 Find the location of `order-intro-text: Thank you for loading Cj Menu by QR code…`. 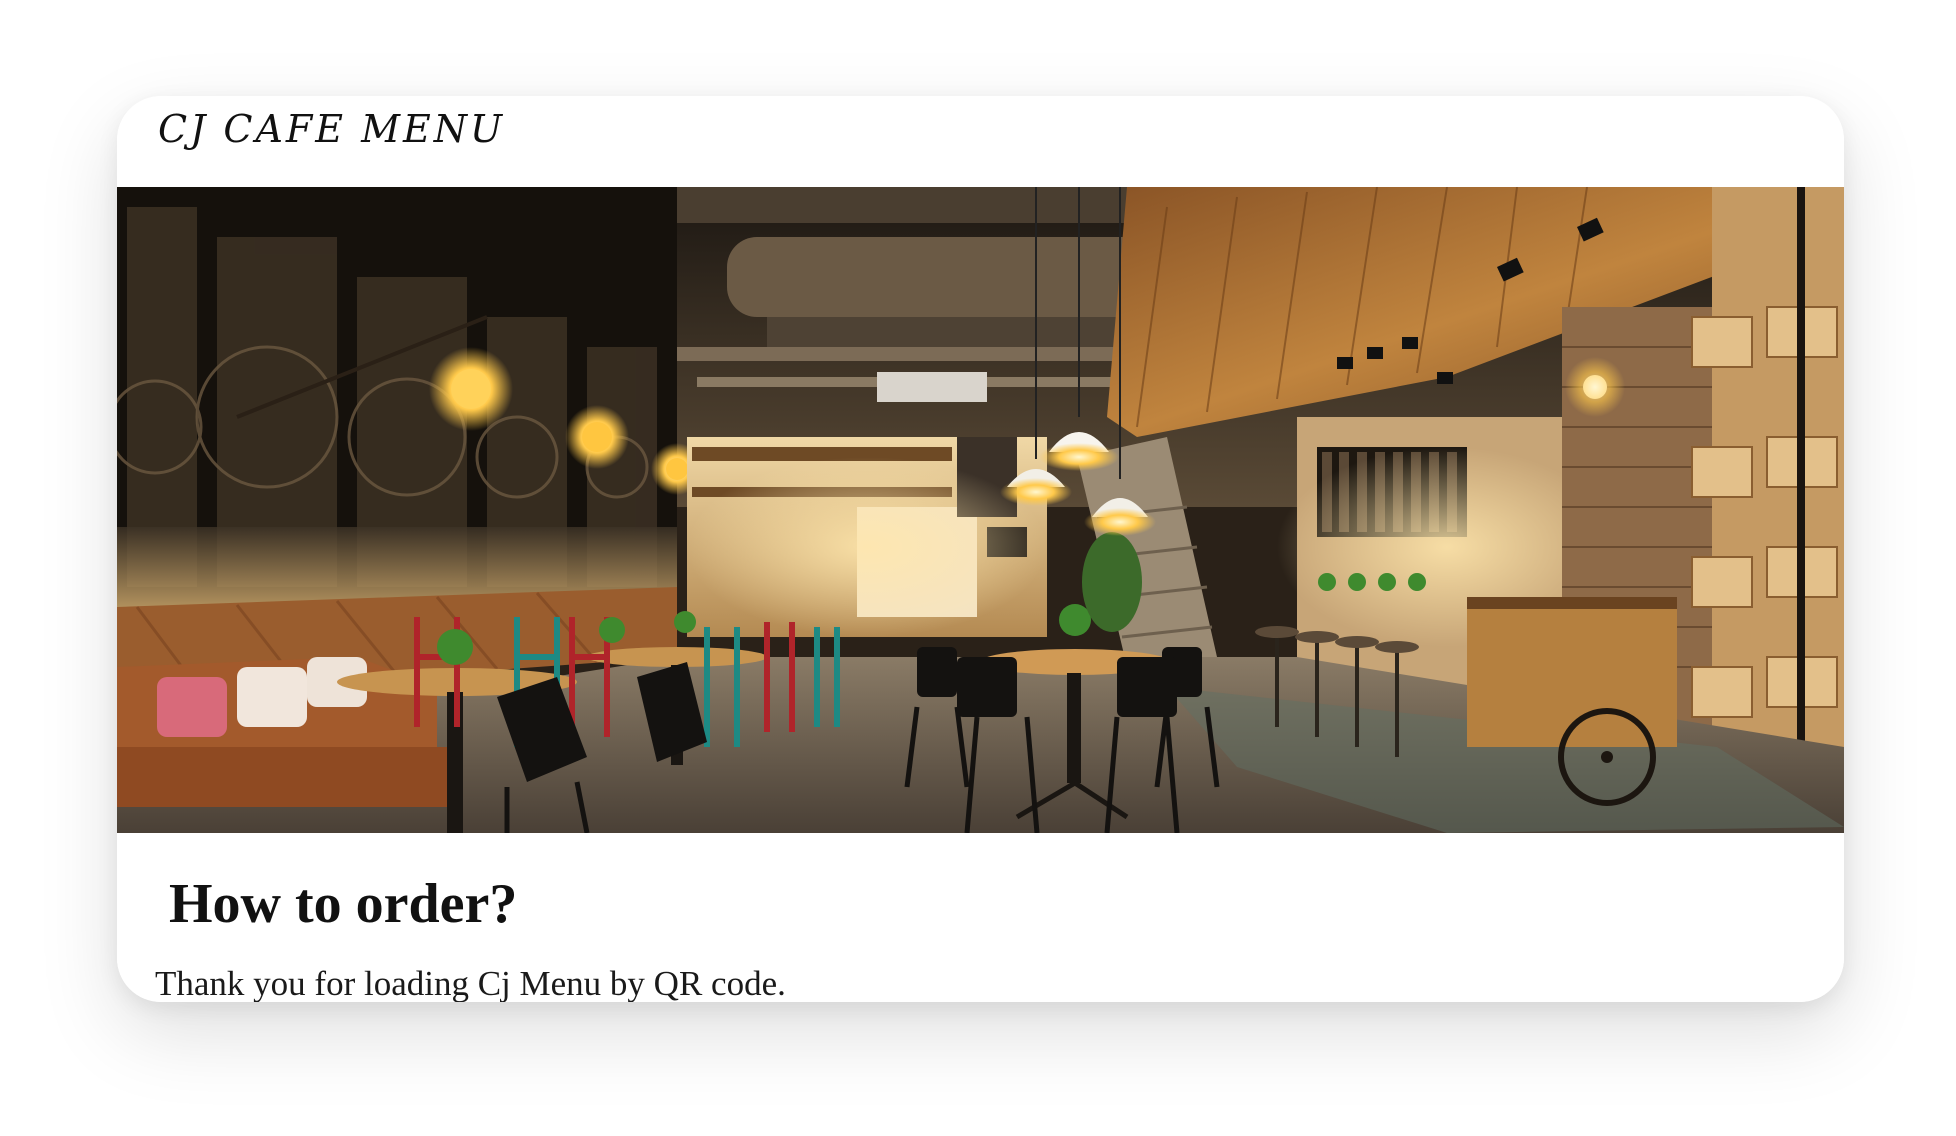

order-intro-text: Thank you for loading Cj Menu by QR code… is located at coordinates (470, 983).